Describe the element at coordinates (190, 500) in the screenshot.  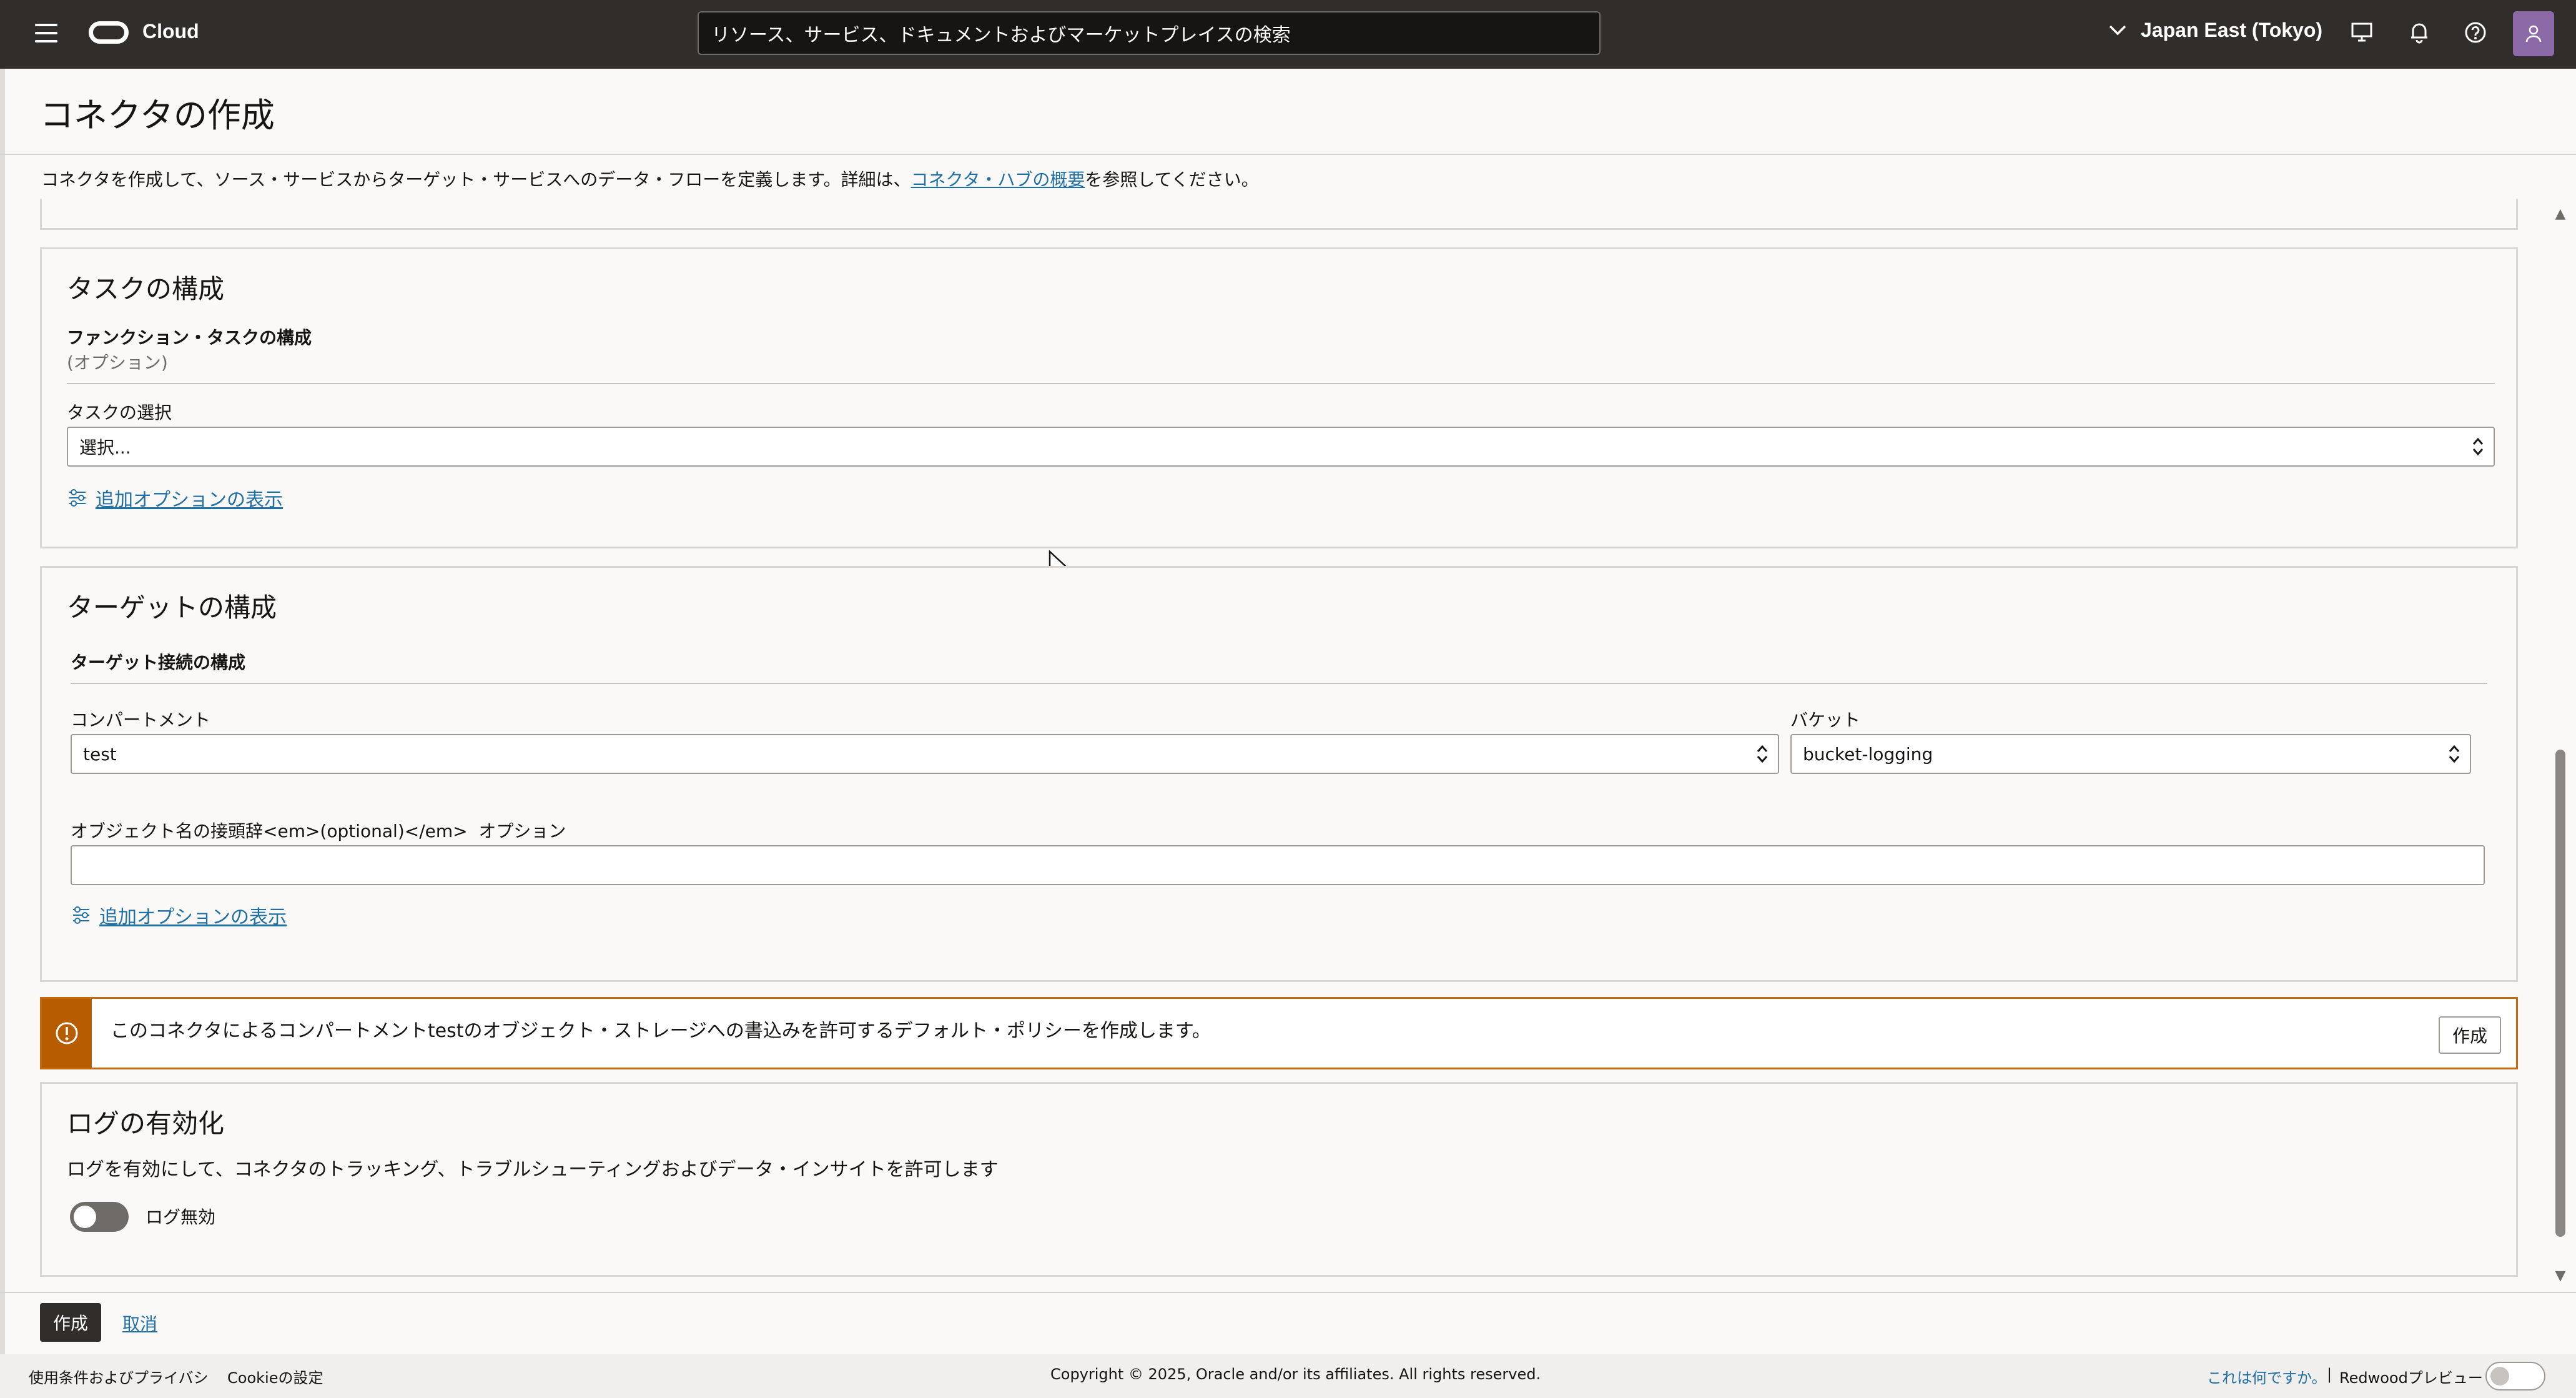
I see `task-more-options-label: 追加オプションの表示` at that location.